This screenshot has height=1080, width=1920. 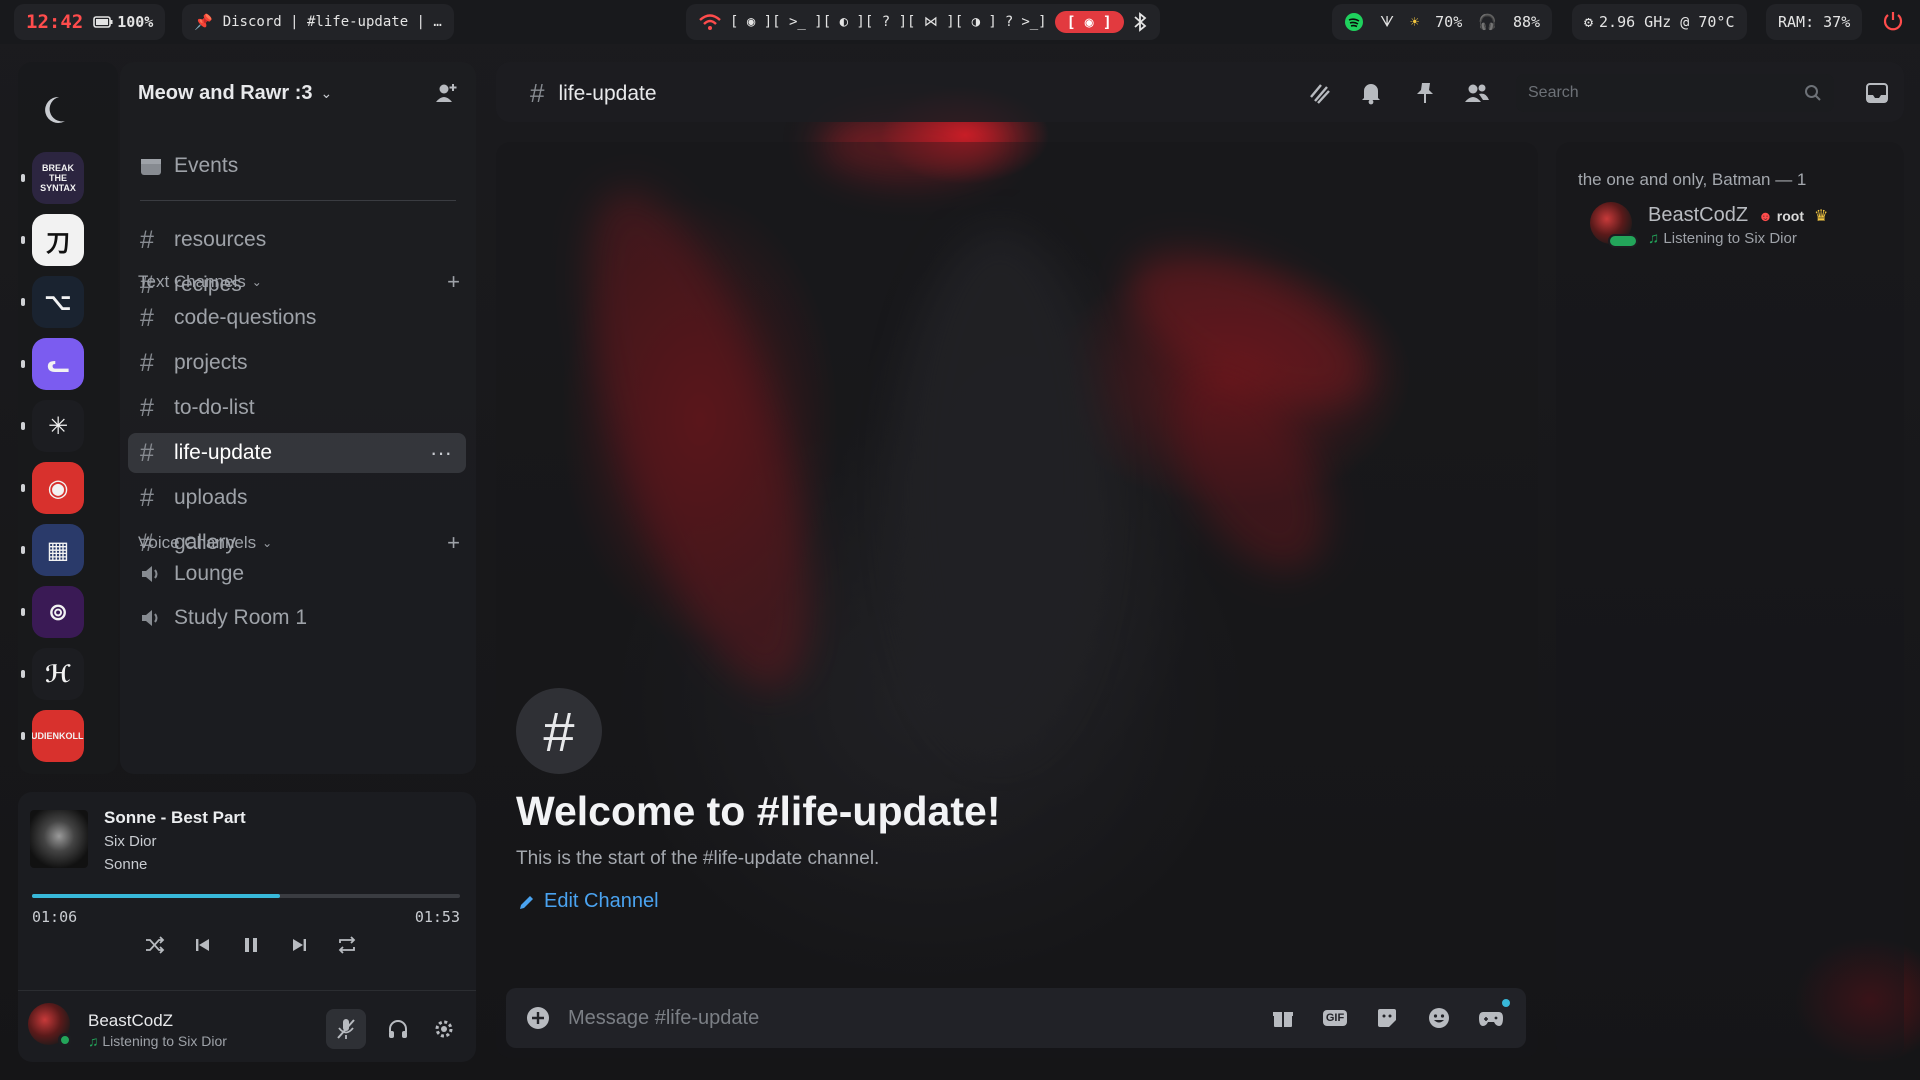 I want to click on workspace-extra: ?, so click(x=1009, y=22).